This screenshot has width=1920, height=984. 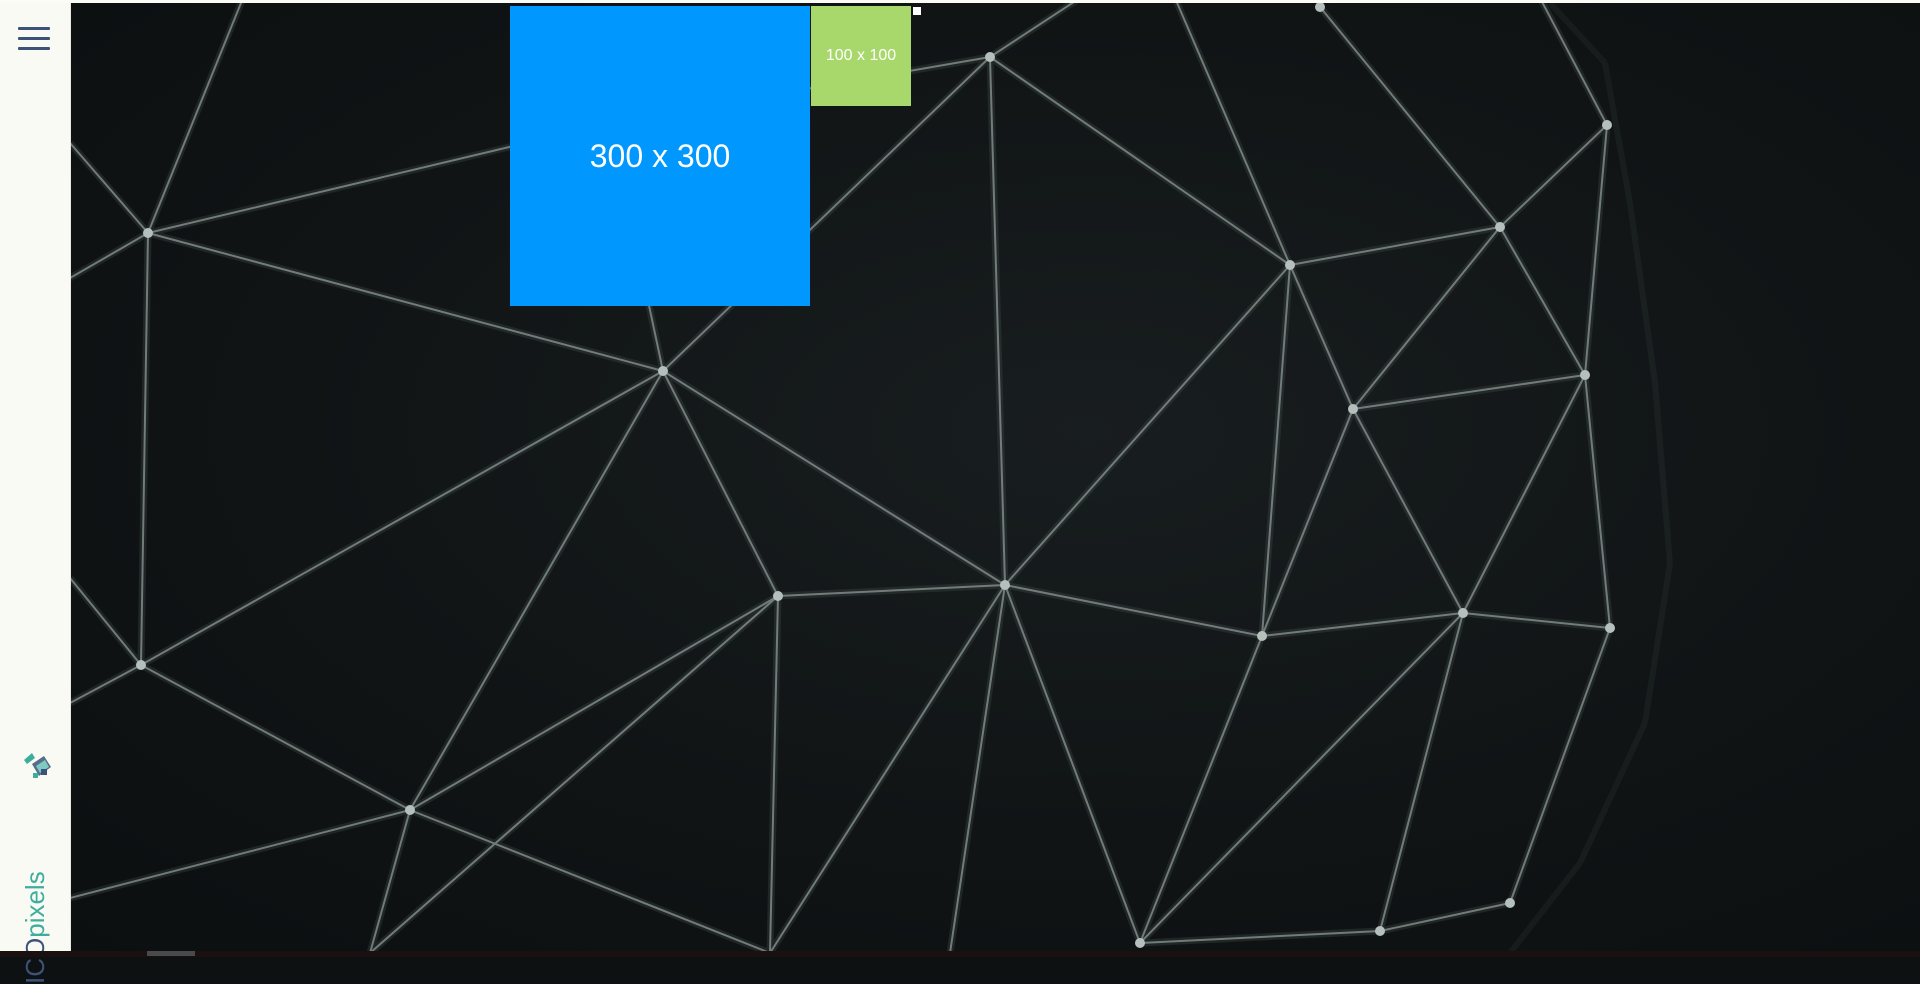 What do you see at coordinates (35, 492) in the screenshot?
I see `sidebar: ICOpixels` at bounding box center [35, 492].